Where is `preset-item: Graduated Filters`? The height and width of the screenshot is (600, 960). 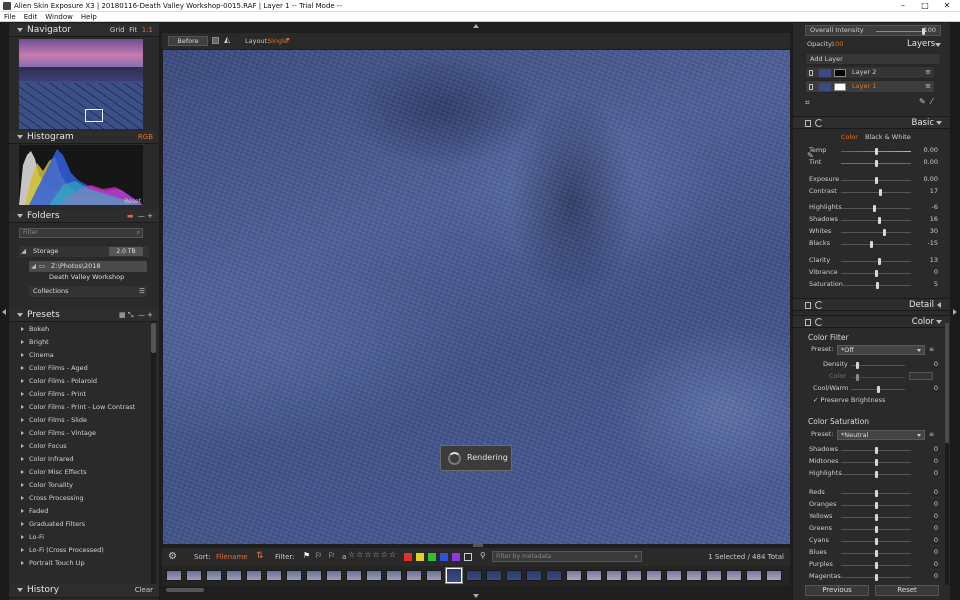 preset-item: Graduated Filters is located at coordinates (79, 524).